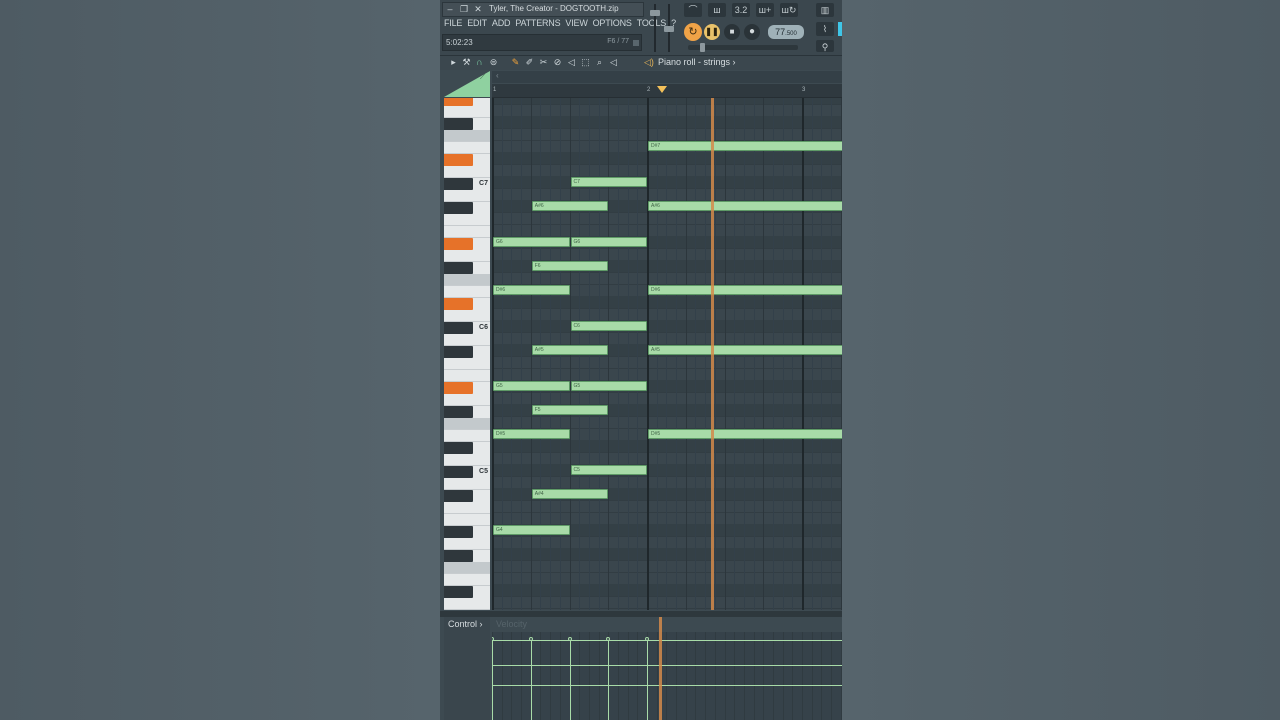 The width and height of the screenshot is (1280, 720). Describe the element at coordinates (557, 62) in the screenshot. I see `mute-icon: ⊘` at that location.